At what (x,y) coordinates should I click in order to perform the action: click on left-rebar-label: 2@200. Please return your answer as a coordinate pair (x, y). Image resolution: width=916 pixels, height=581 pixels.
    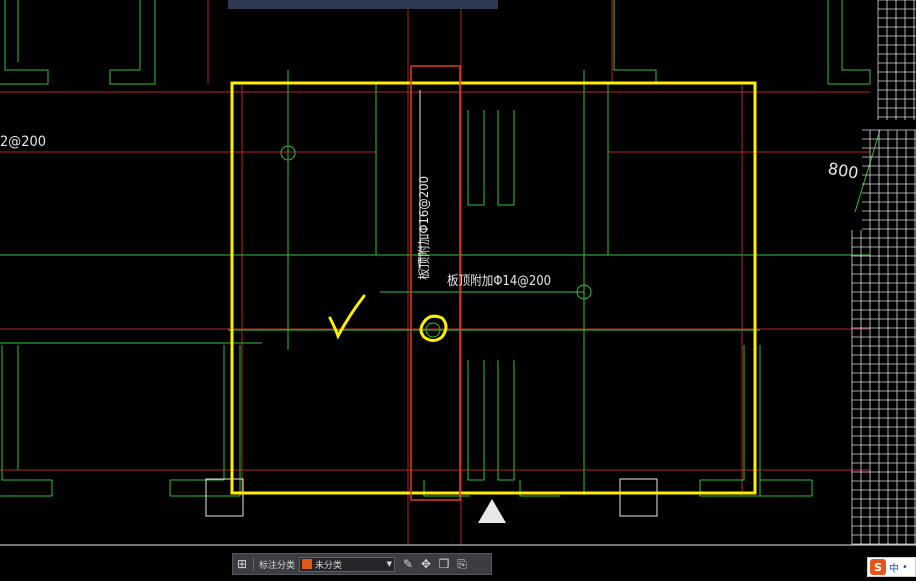
    Looking at the image, I should click on (23, 142).